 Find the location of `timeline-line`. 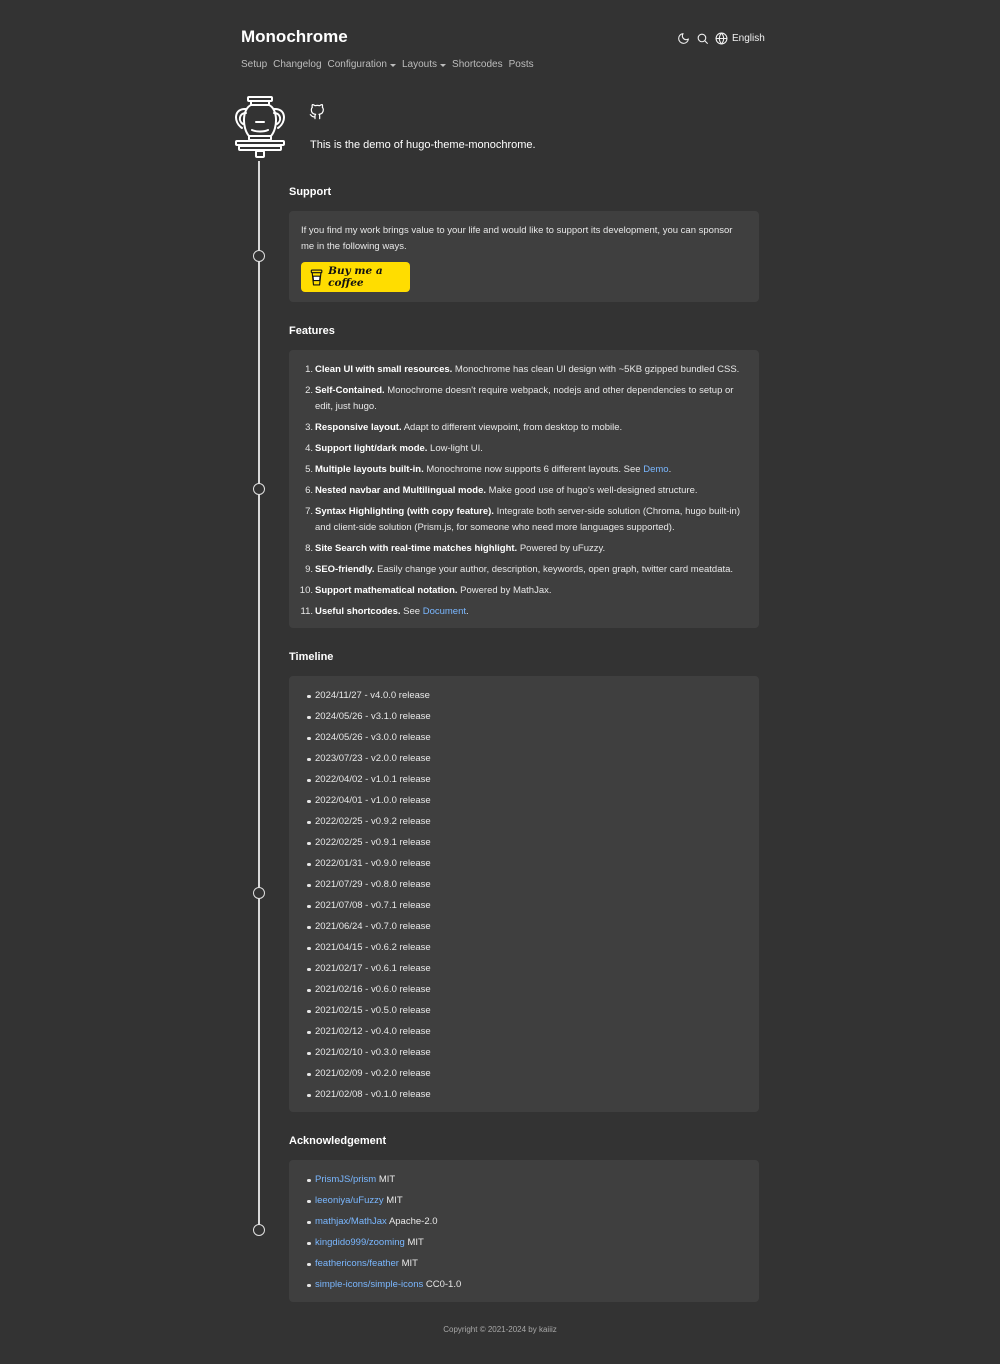

timeline-line is located at coordinates (259, 696).